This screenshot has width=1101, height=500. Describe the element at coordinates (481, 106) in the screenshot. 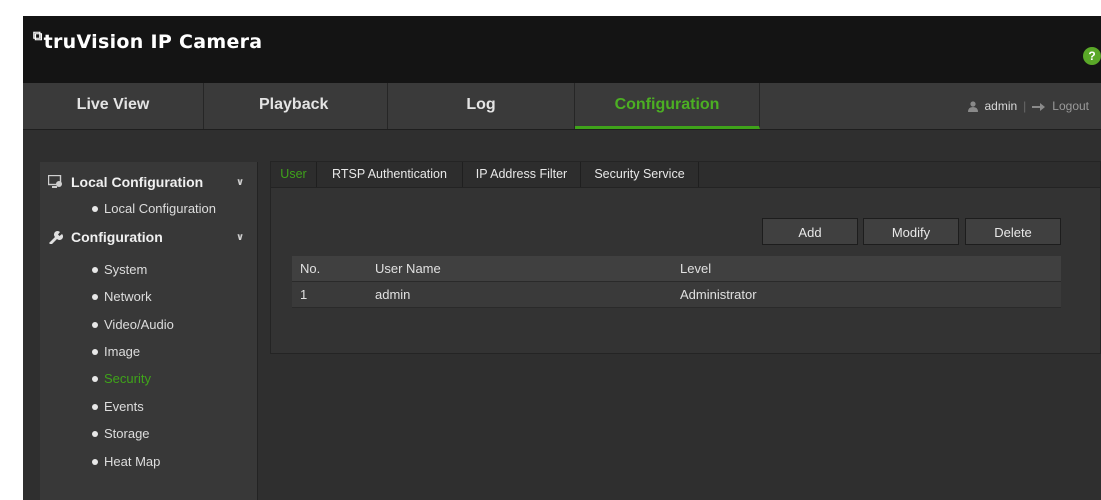

I see `nav-tab-log: Log` at that location.